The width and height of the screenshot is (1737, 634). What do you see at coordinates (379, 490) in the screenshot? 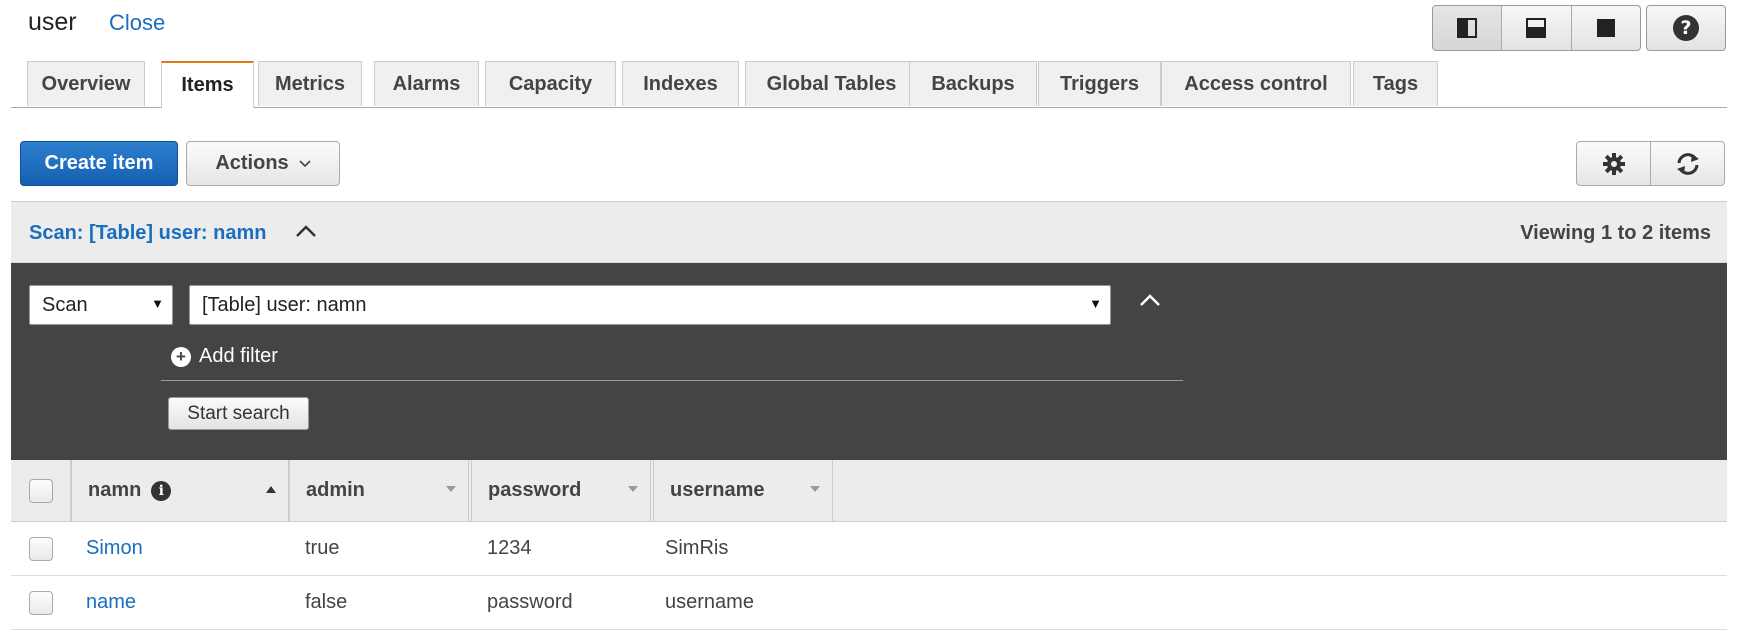
I see `column-header-admin: admin` at bounding box center [379, 490].